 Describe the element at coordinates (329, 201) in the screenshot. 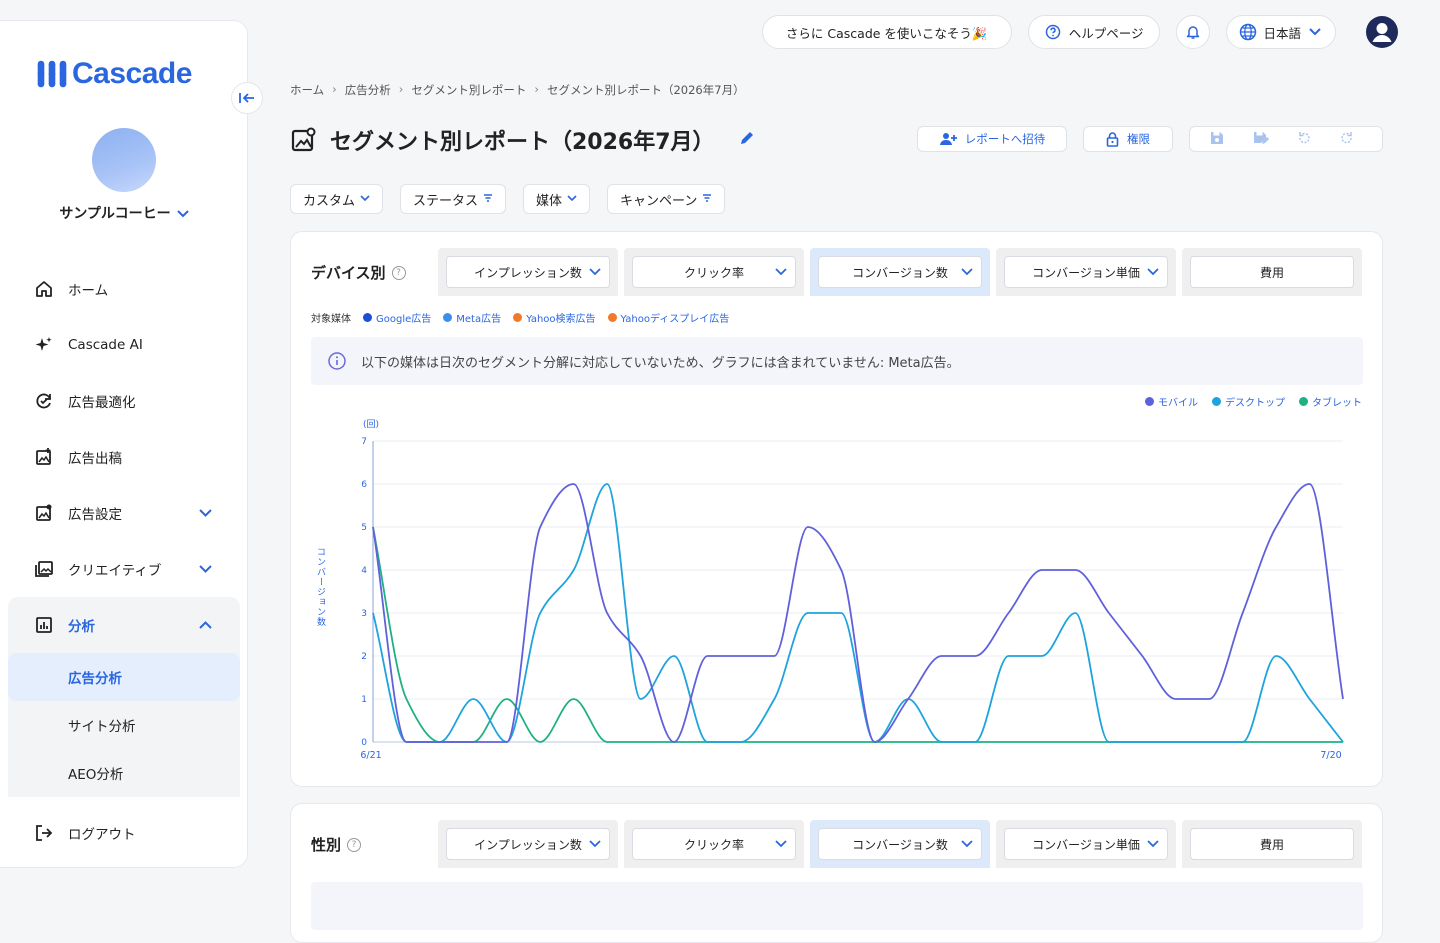

I see `filter-label: カスタム` at that location.